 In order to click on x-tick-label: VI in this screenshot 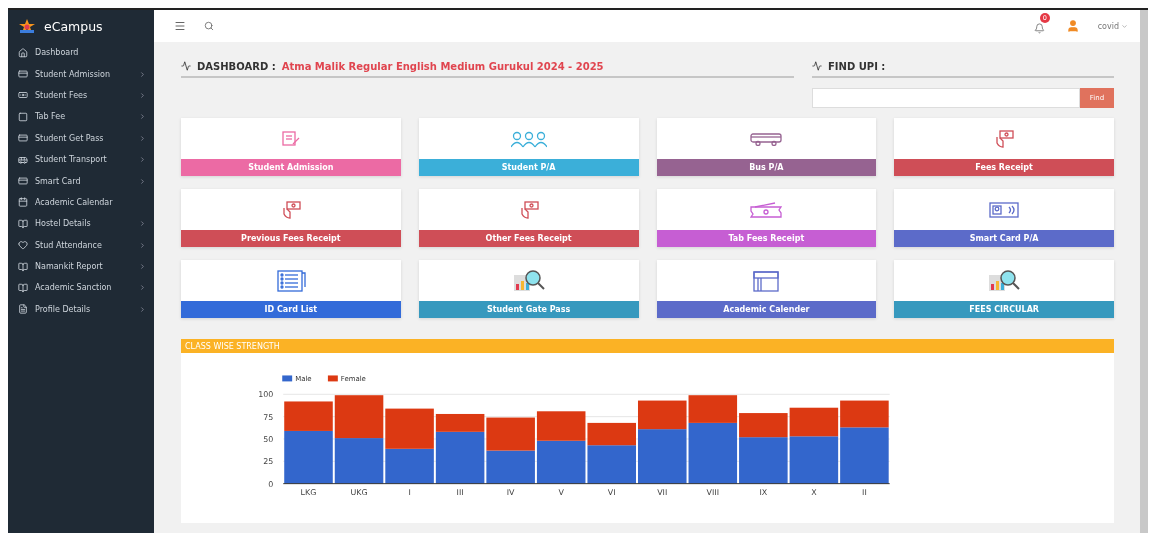, I will do `click(611, 492)`.